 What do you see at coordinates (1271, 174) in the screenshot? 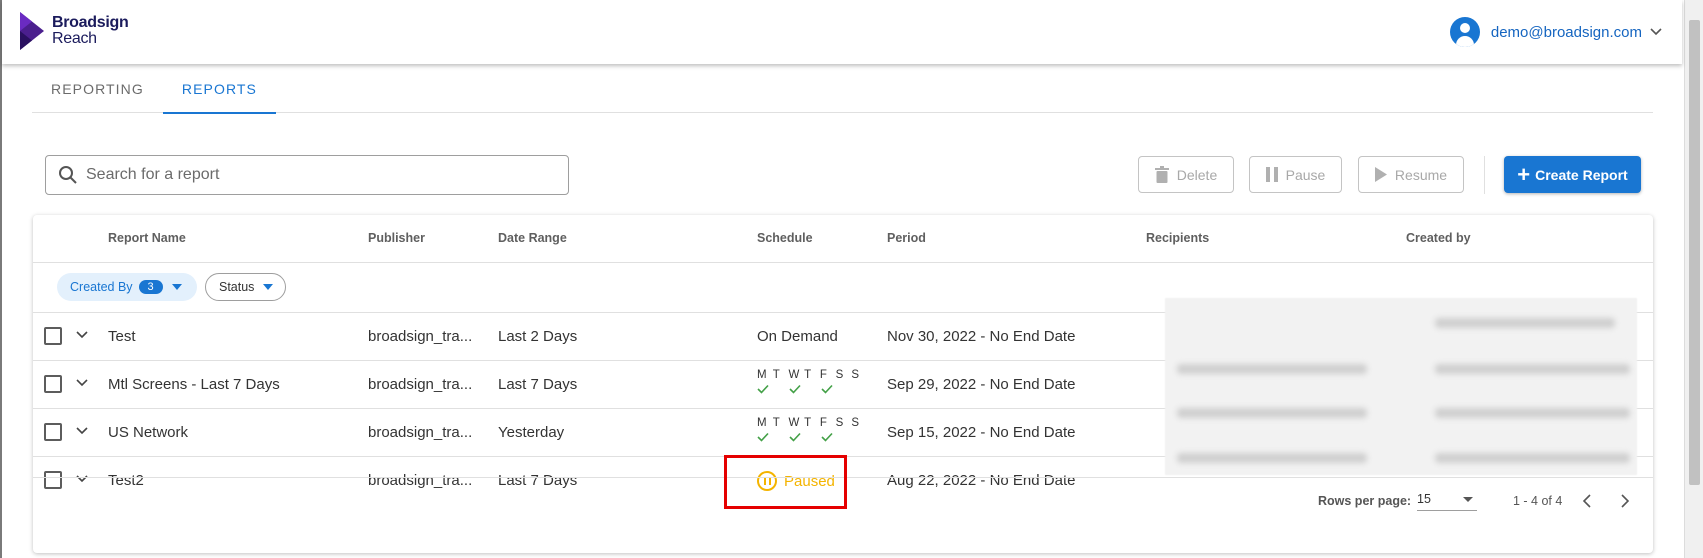
I see `pause-icon` at bounding box center [1271, 174].